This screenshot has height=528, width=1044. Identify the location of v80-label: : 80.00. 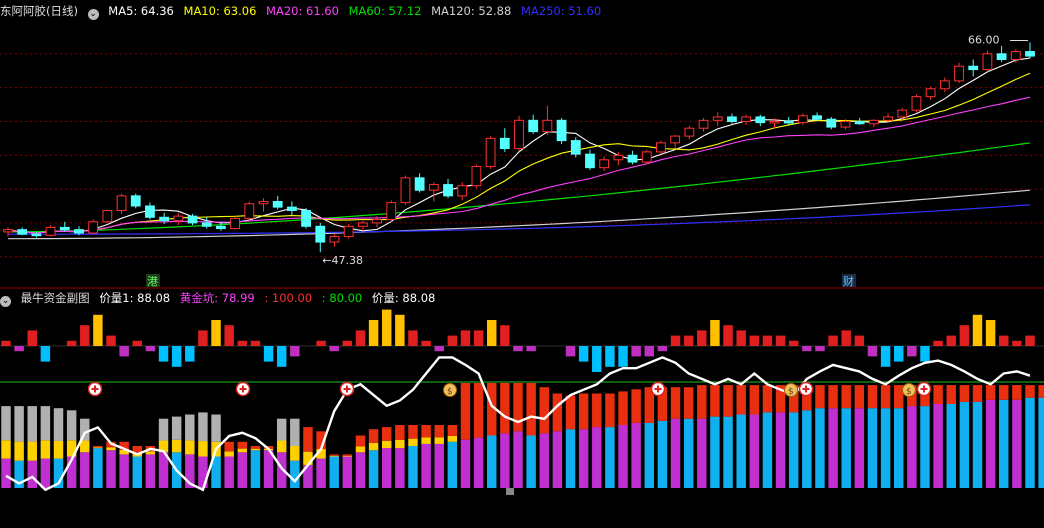
(342, 298).